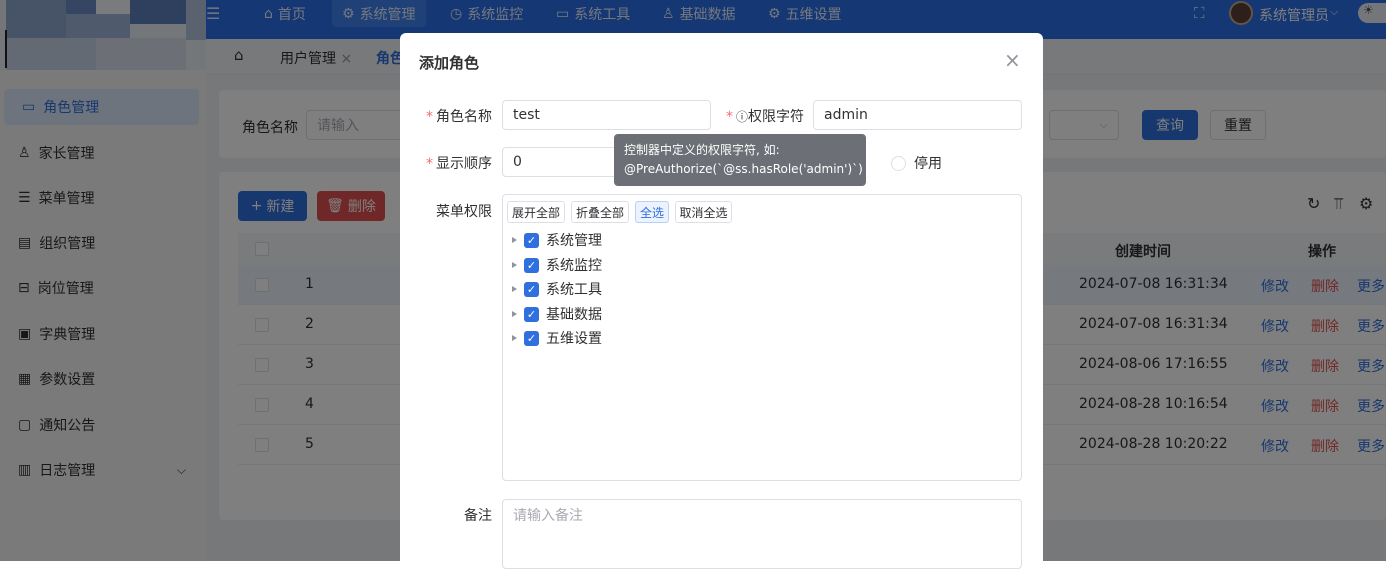  Describe the element at coordinates (557, 240) in the screenshot. I see `tree-node: ✓ 系统管理` at that location.